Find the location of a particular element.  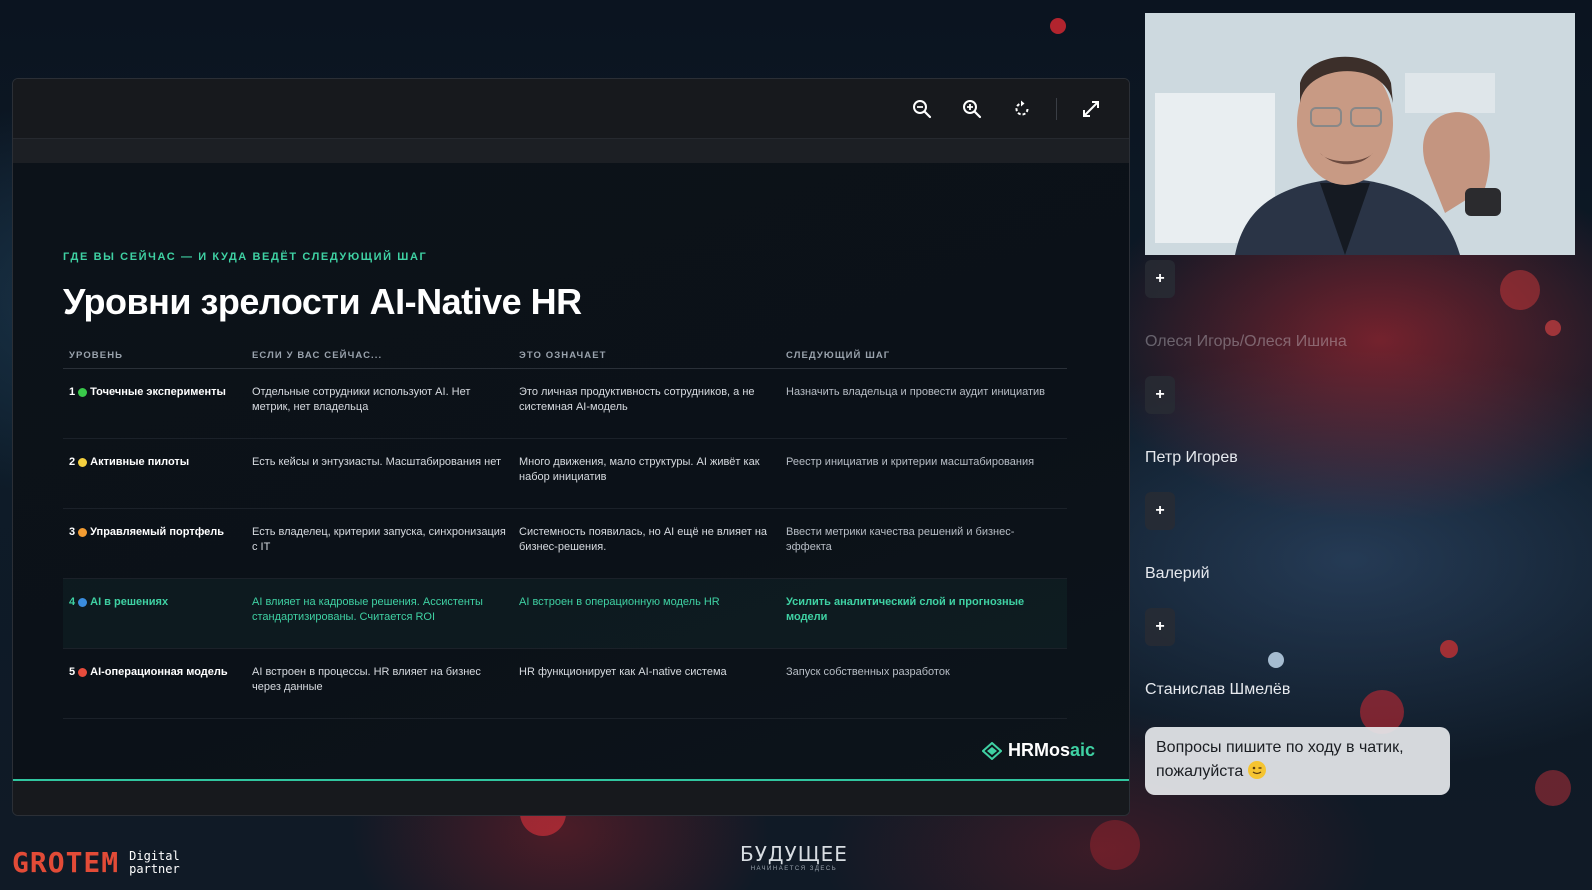

header-means: ЭТО ОЗНАЧАЕТ is located at coordinates (563, 355).